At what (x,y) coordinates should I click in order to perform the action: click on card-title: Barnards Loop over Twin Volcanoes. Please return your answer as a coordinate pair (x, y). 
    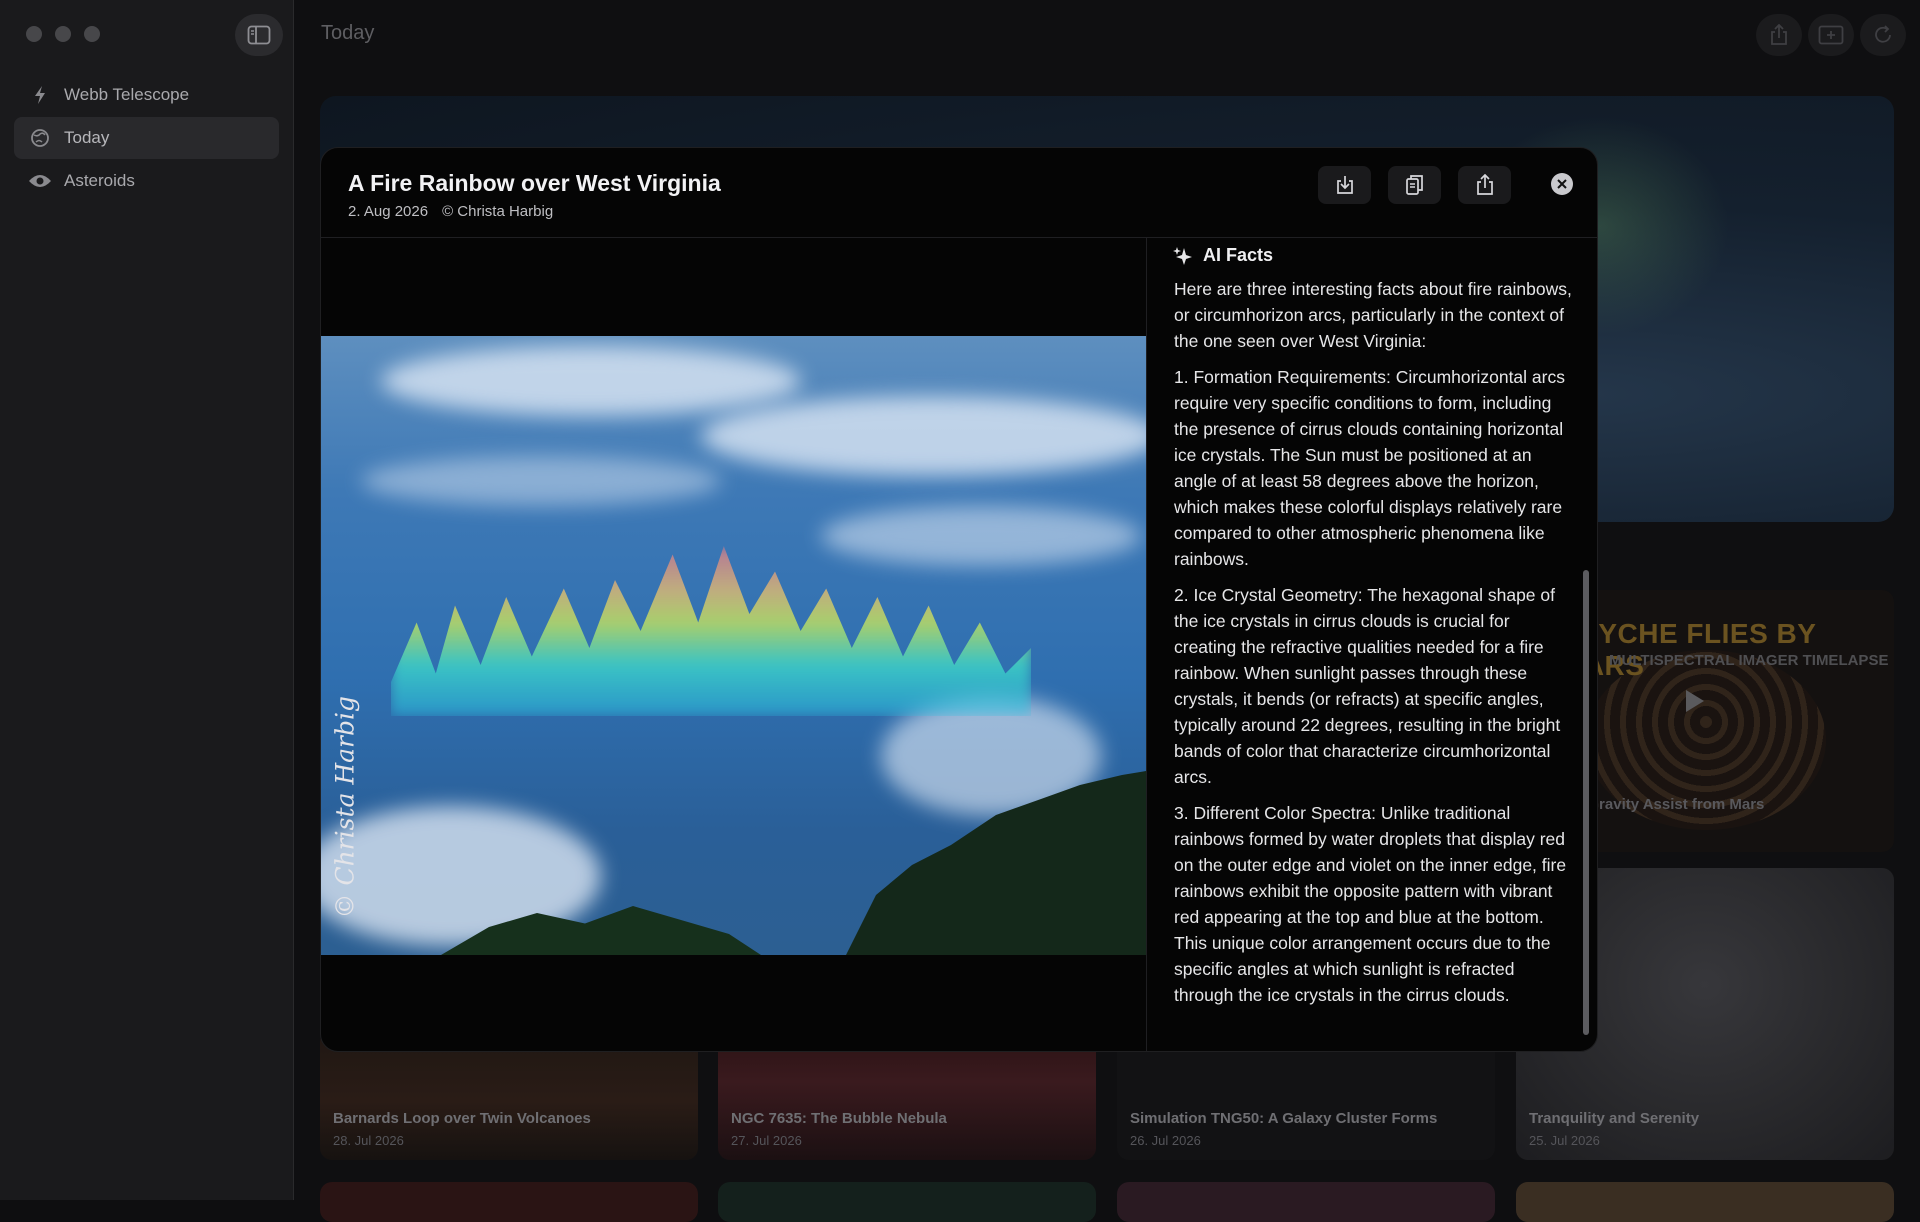
    Looking at the image, I should click on (462, 1118).